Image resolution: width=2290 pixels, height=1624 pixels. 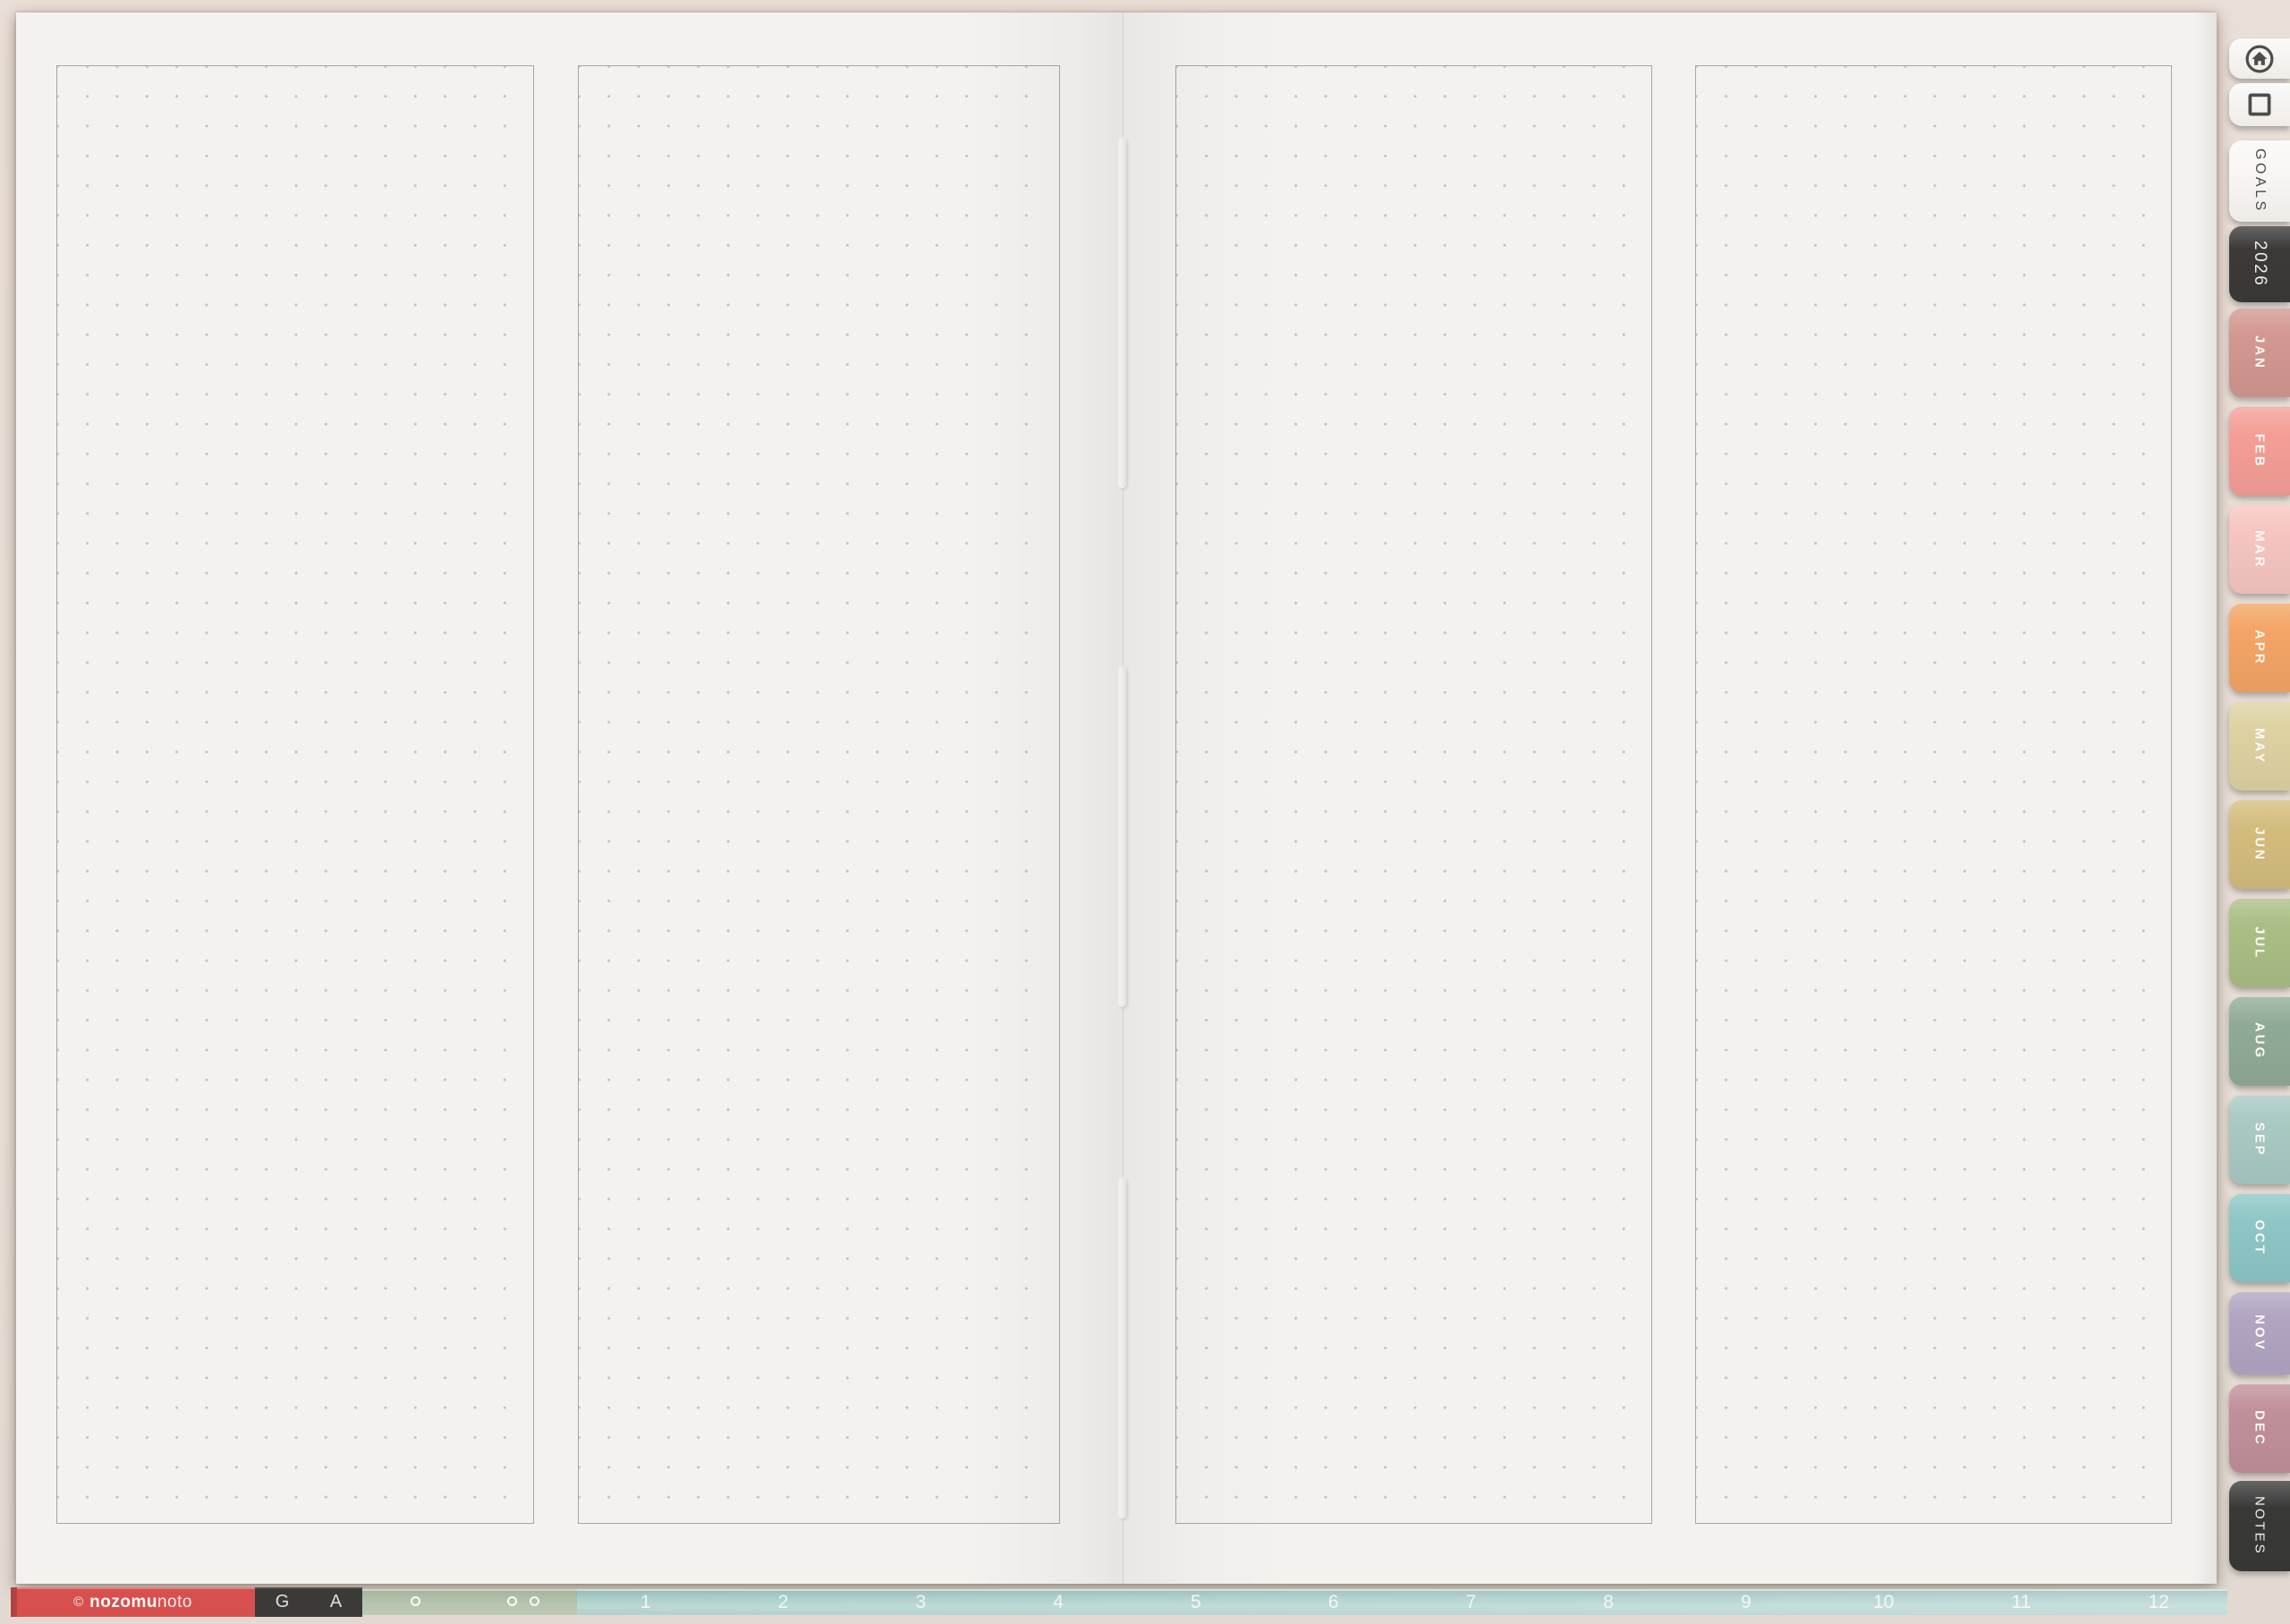 What do you see at coordinates (1884, 1602) in the screenshot?
I see `month-page-link-10: 10` at bounding box center [1884, 1602].